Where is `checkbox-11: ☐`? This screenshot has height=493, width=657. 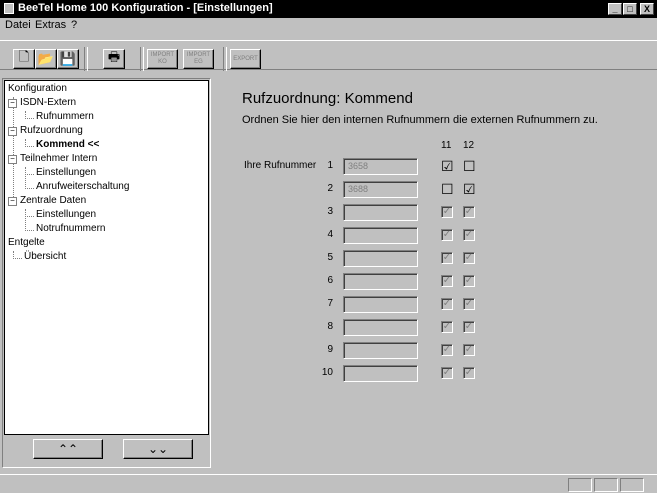
checkbox-11: ☐ is located at coordinates (447, 189).